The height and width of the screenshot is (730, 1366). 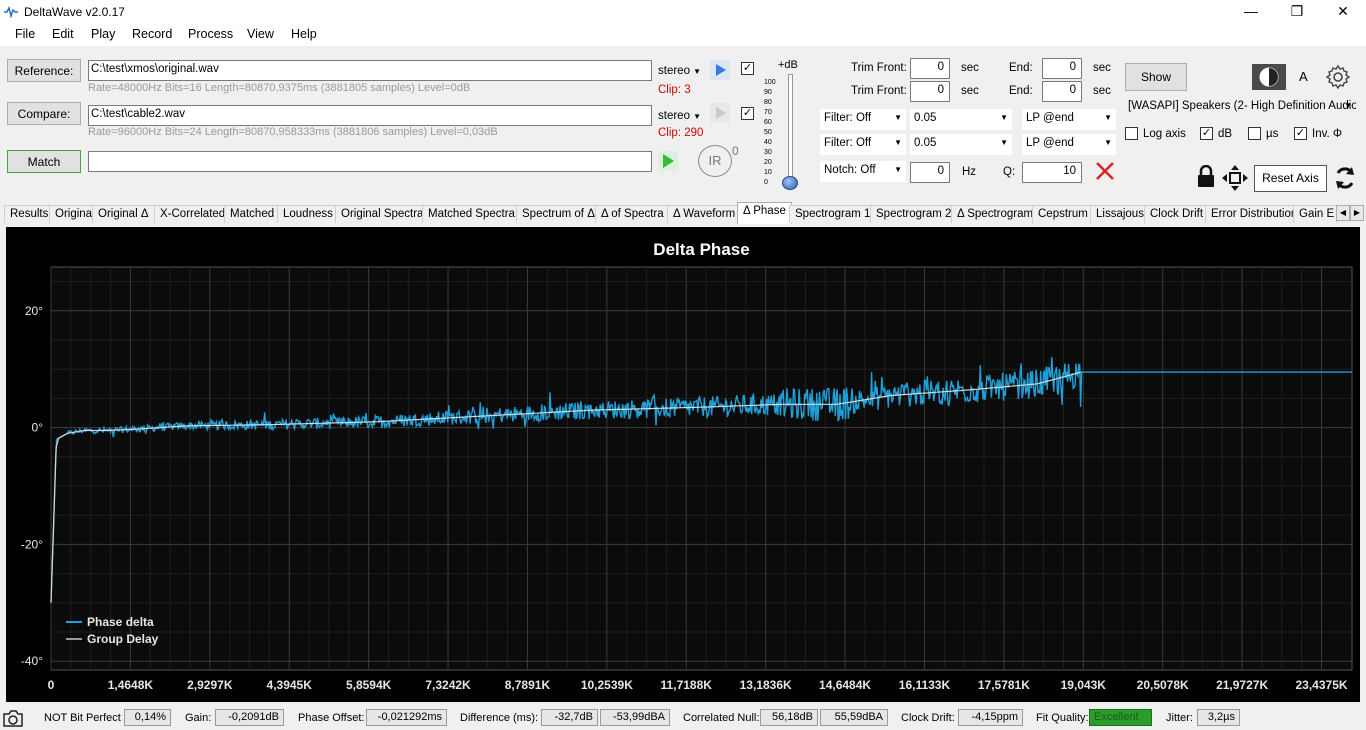 I want to click on reference-play-button, so click(x=720, y=70).